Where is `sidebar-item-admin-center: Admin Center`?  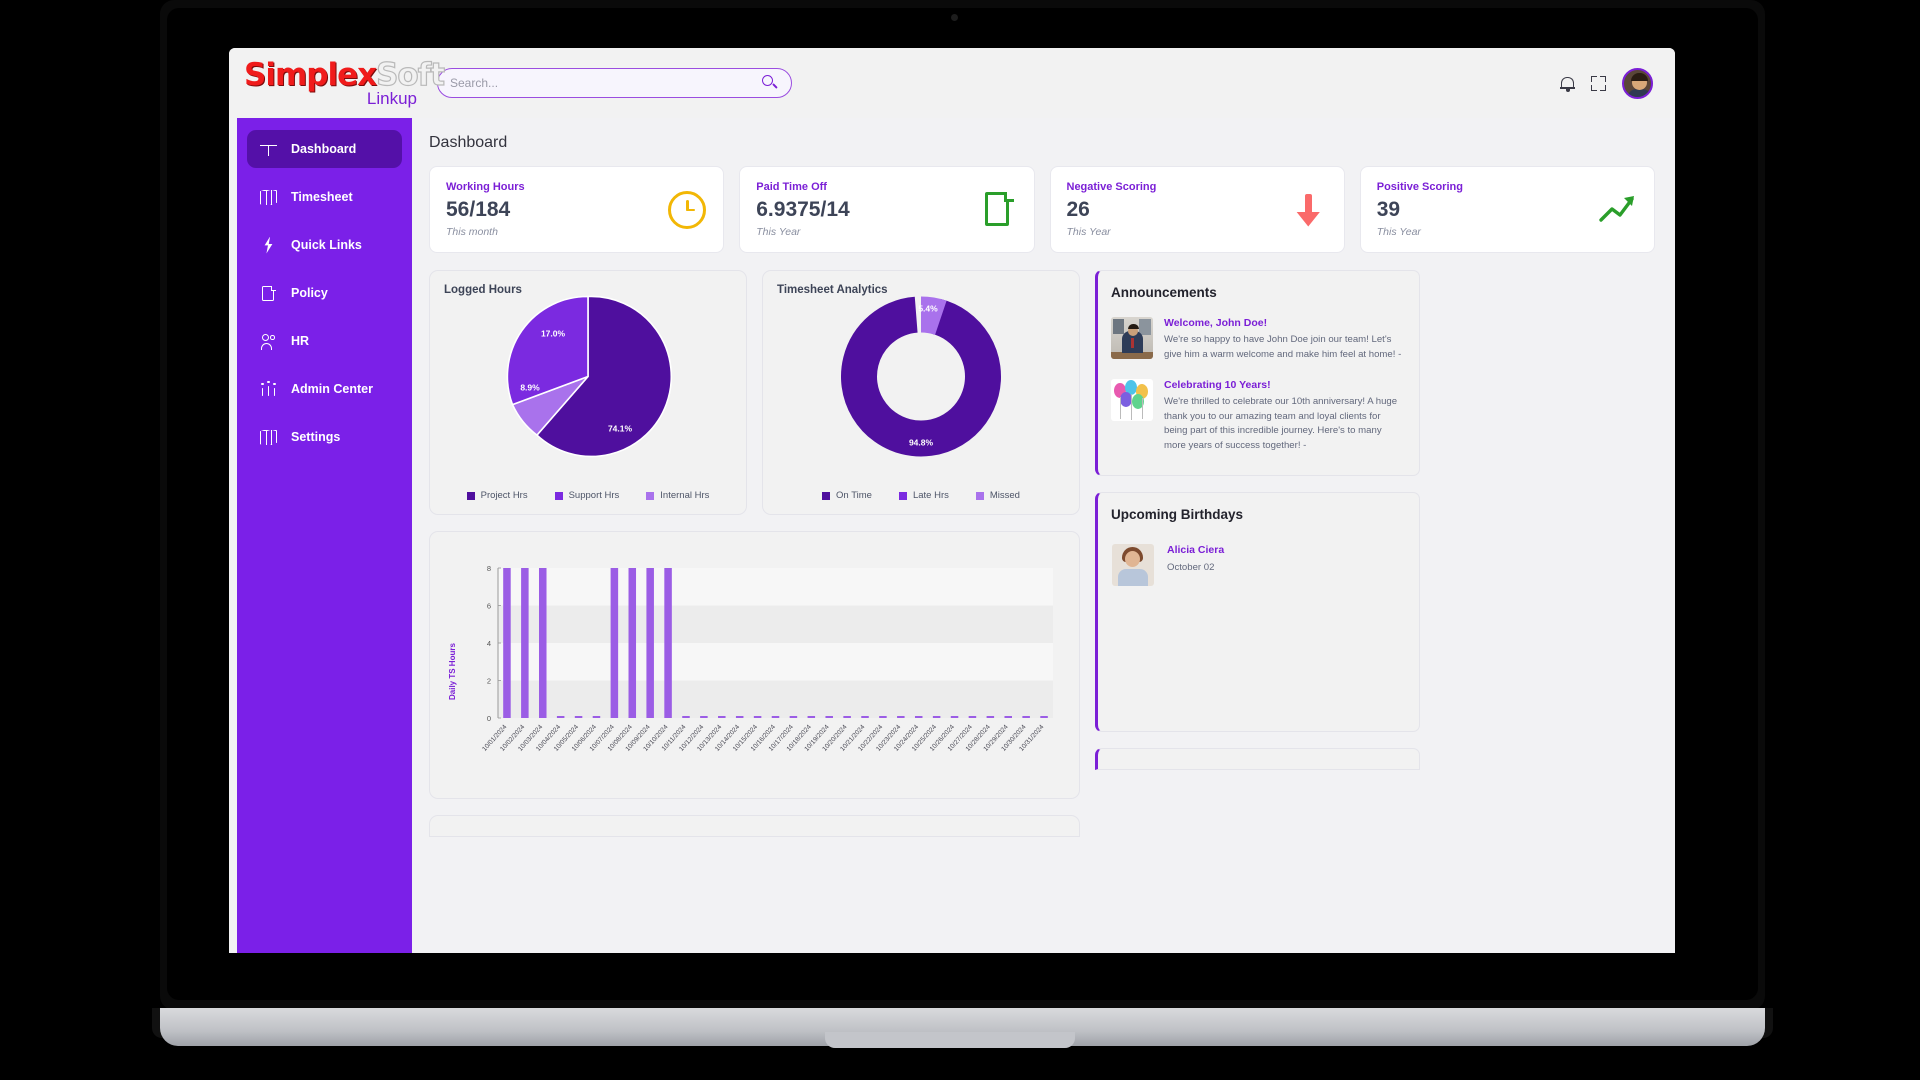 sidebar-item-admin-center: Admin Center is located at coordinates (324, 389).